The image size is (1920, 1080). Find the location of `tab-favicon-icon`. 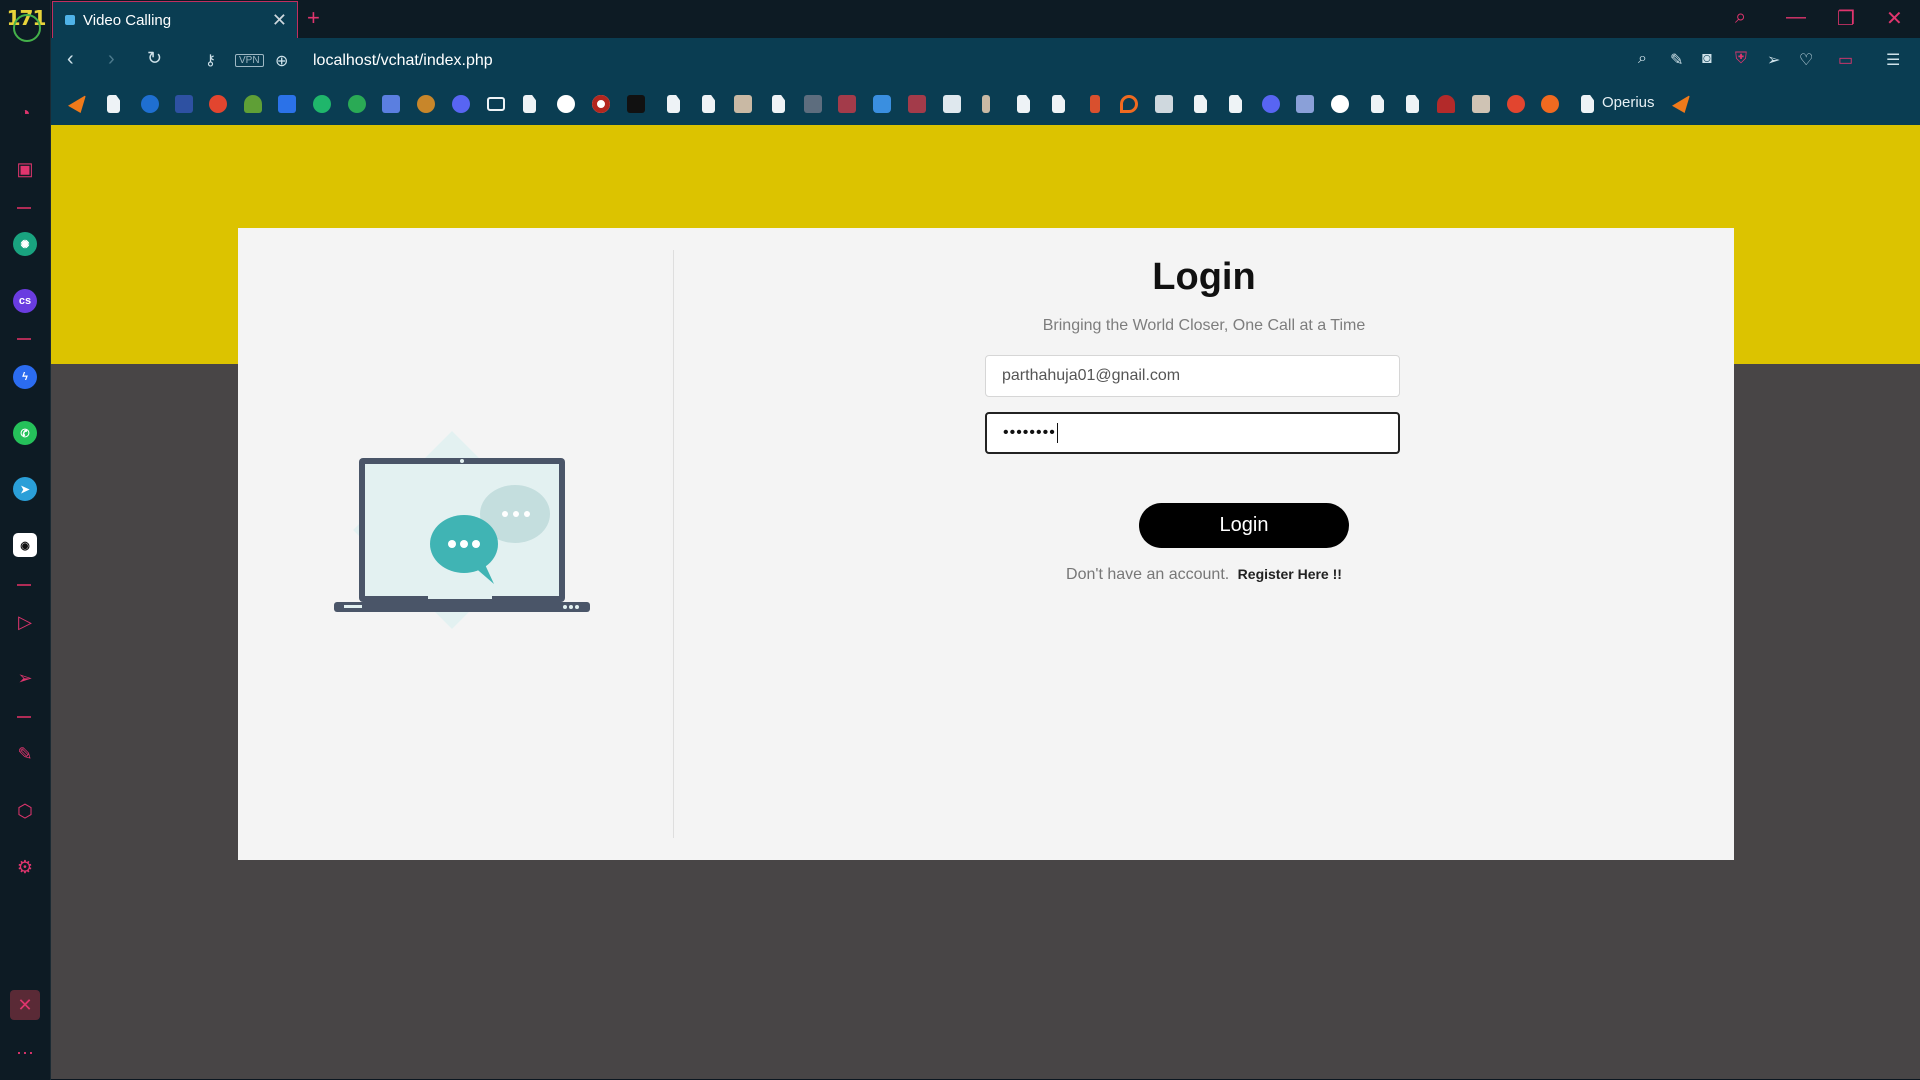

tab-favicon-icon is located at coordinates (70, 20).